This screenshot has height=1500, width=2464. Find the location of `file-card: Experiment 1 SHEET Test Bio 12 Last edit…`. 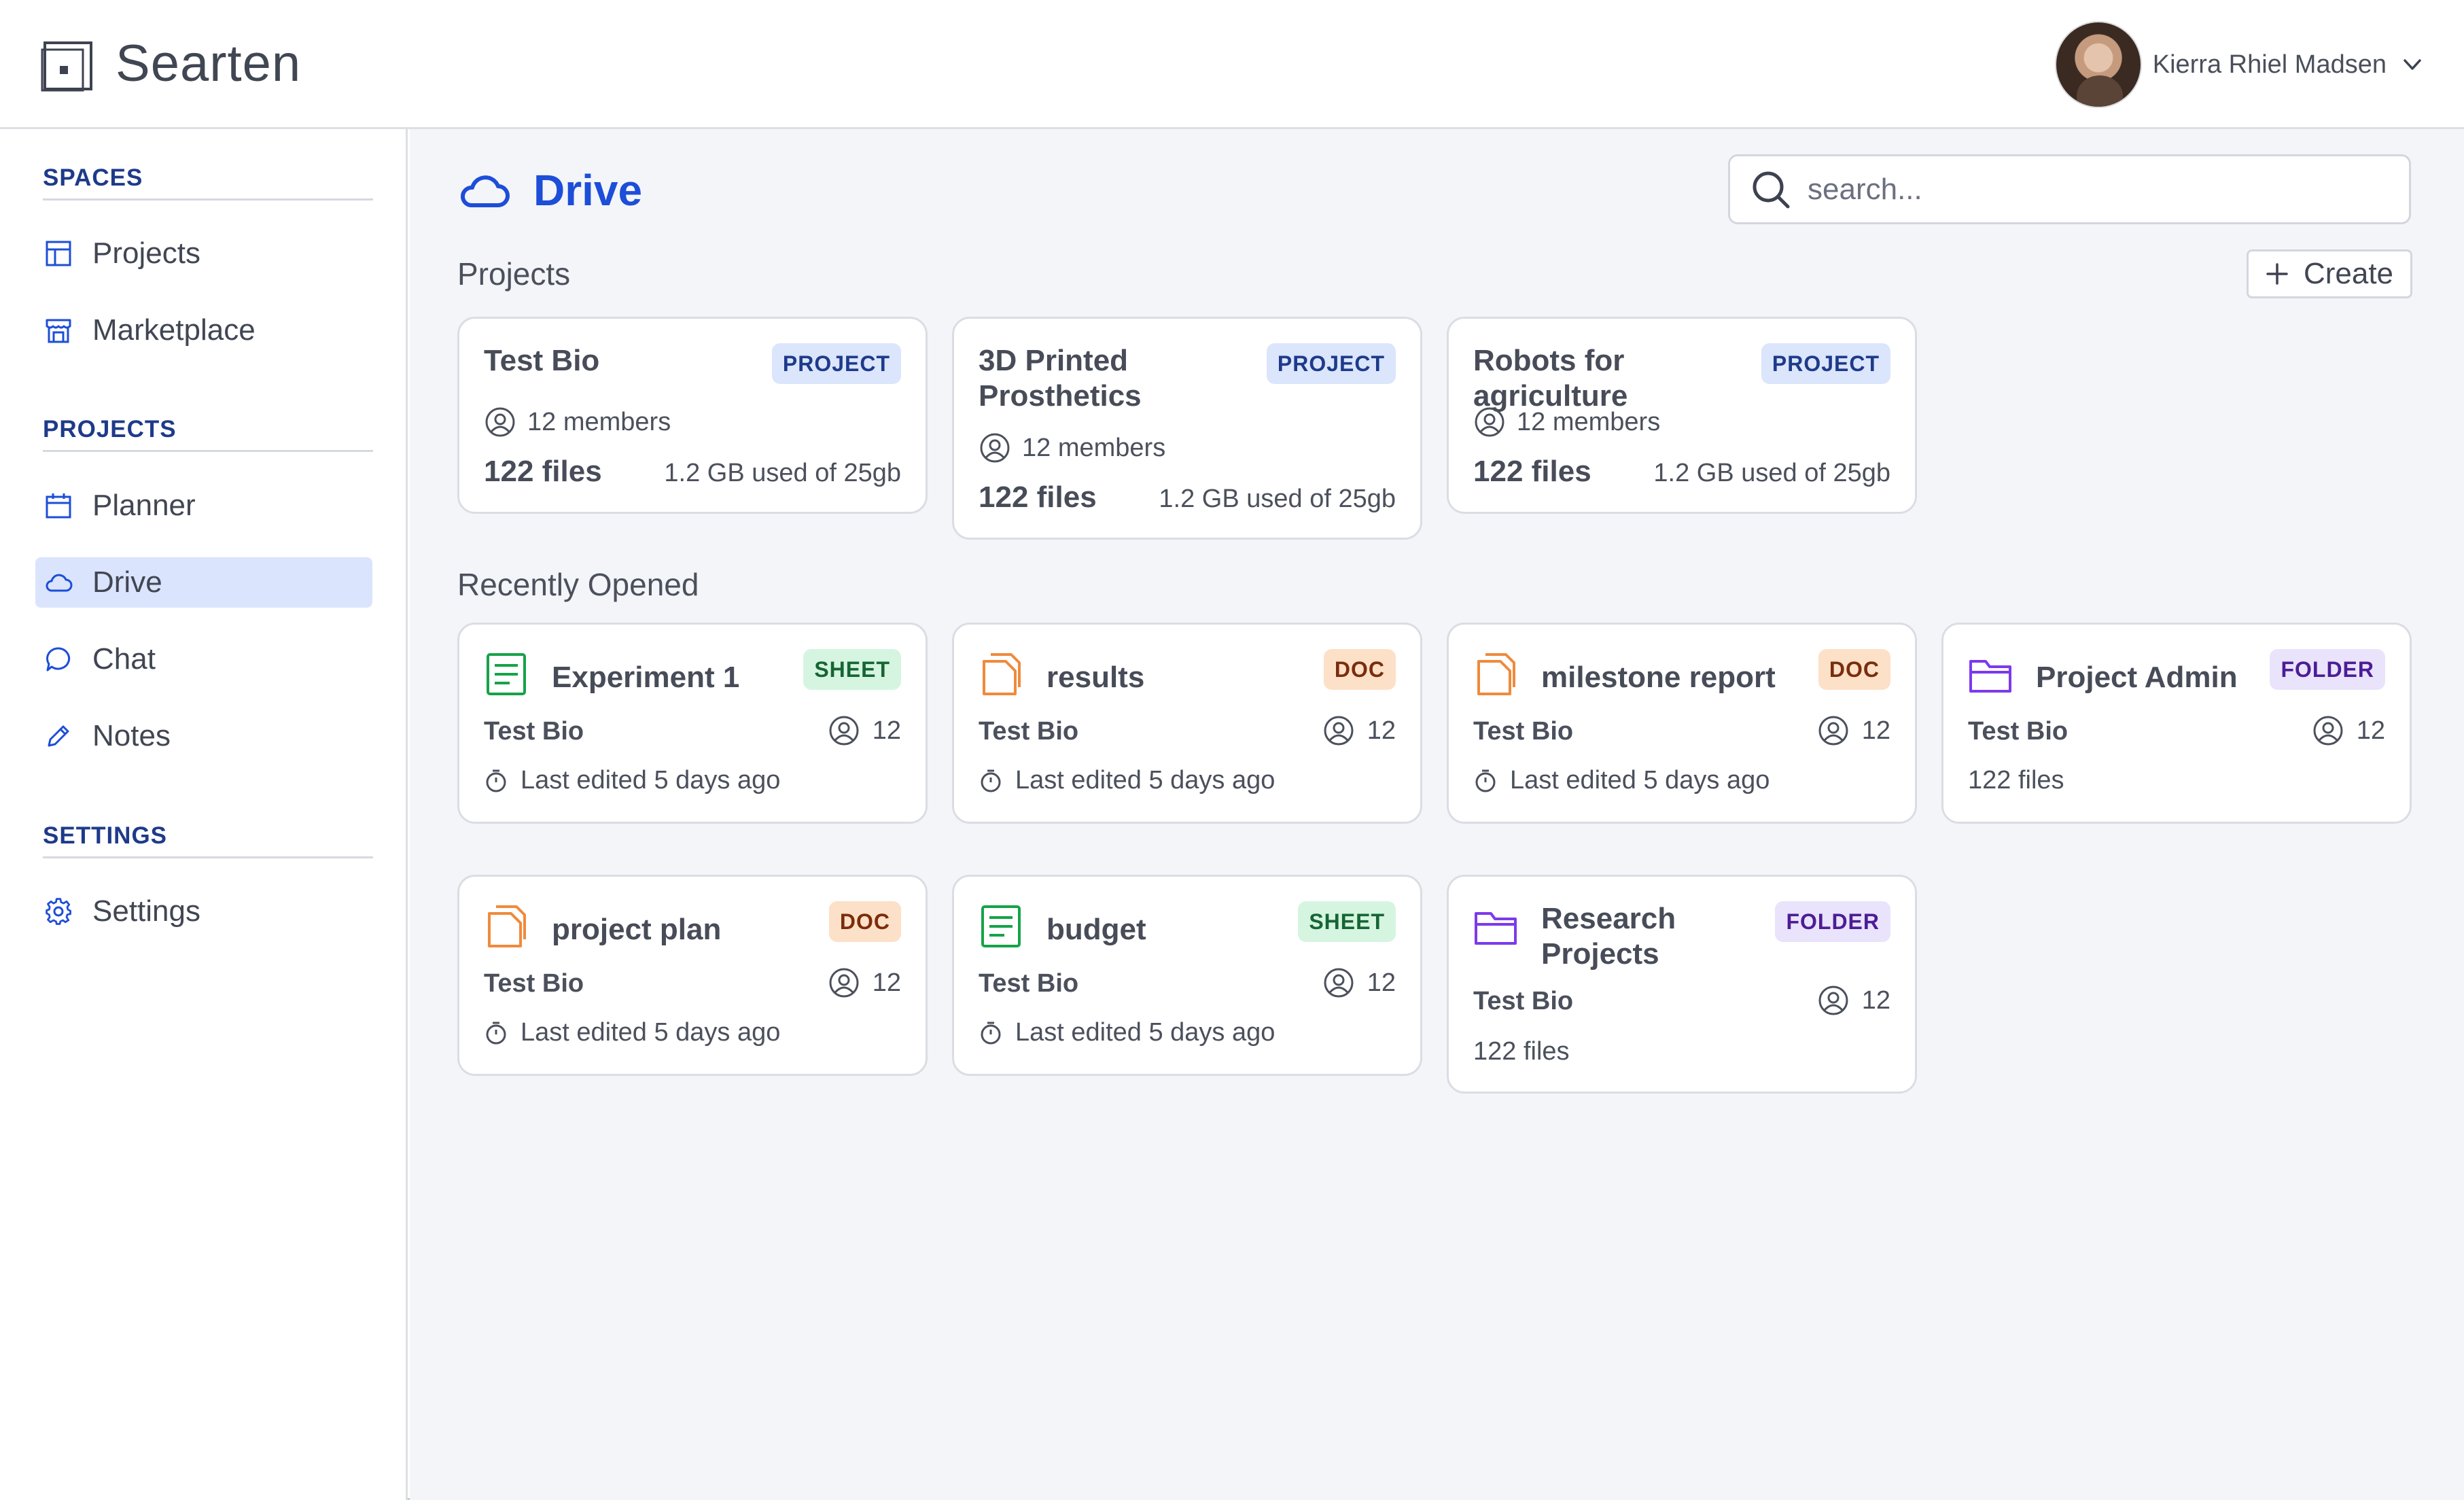

file-card: Experiment 1 SHEET Test Bio 12 Last edit… is located at coordinates (692, 723).